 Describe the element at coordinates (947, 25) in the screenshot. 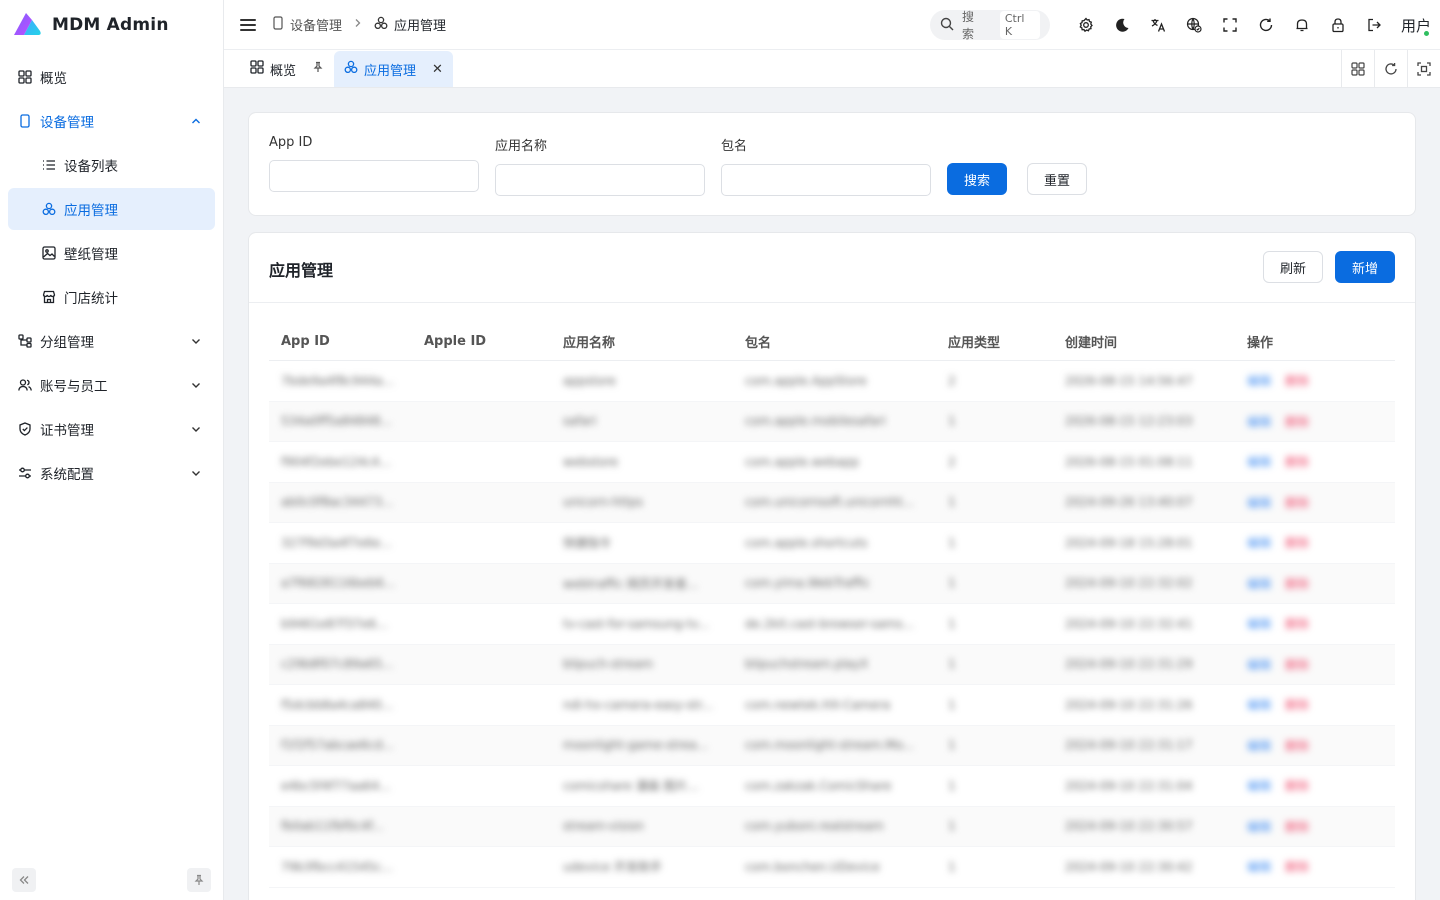

I see `search-icon` at that location.